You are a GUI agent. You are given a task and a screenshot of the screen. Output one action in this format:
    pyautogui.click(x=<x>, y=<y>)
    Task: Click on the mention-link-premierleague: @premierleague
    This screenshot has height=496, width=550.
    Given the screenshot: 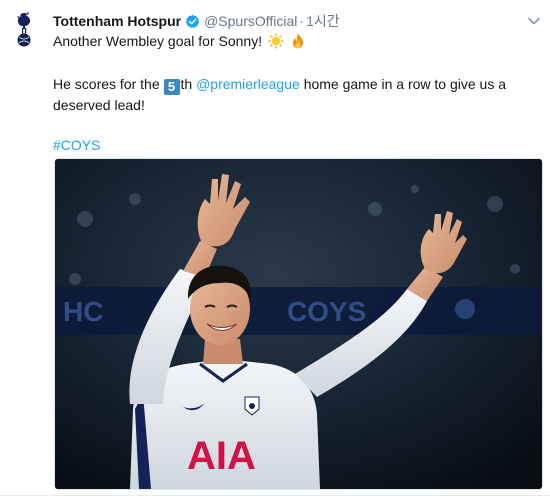 What is the action you would take?
    pyautogui.click(x=248, y=84)
    